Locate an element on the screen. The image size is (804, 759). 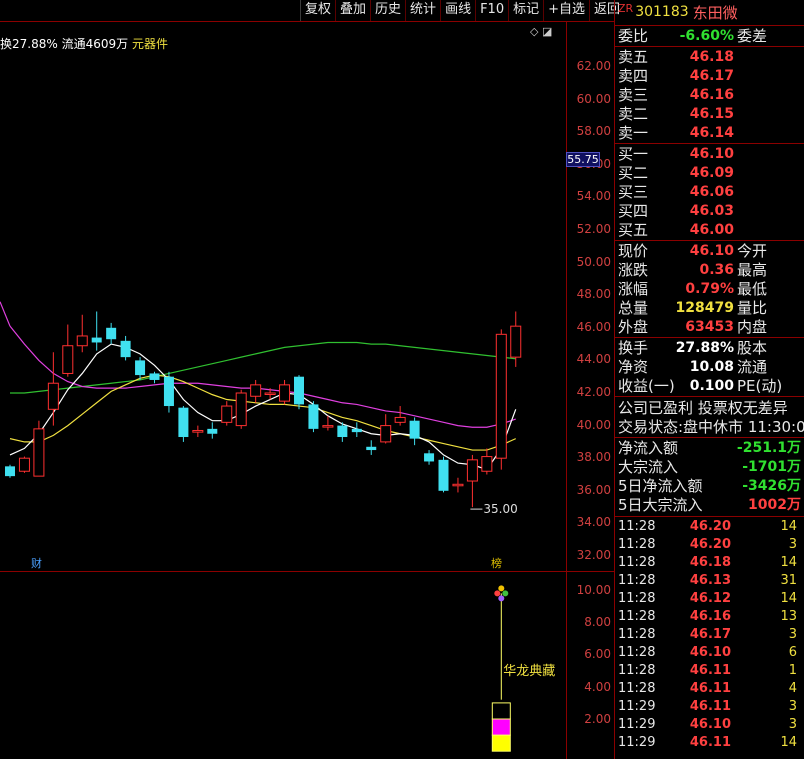
capital-flow-value: -3426万 is located at coordinates (771, 486).